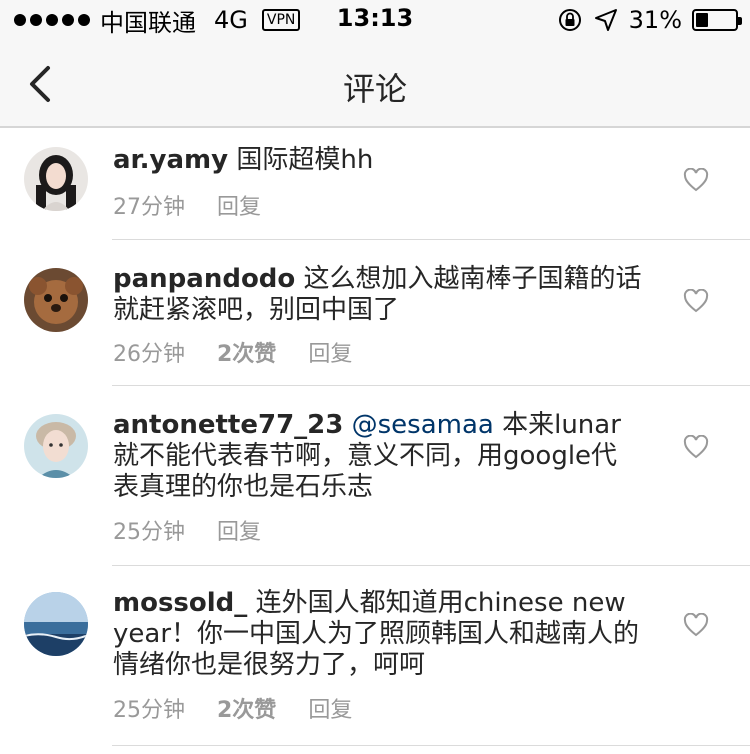 Image resolution: width=750 pixels, height=754 pixels. I want to click on comment-body: ar.yamy 国际超模hh, so click(378, 160).